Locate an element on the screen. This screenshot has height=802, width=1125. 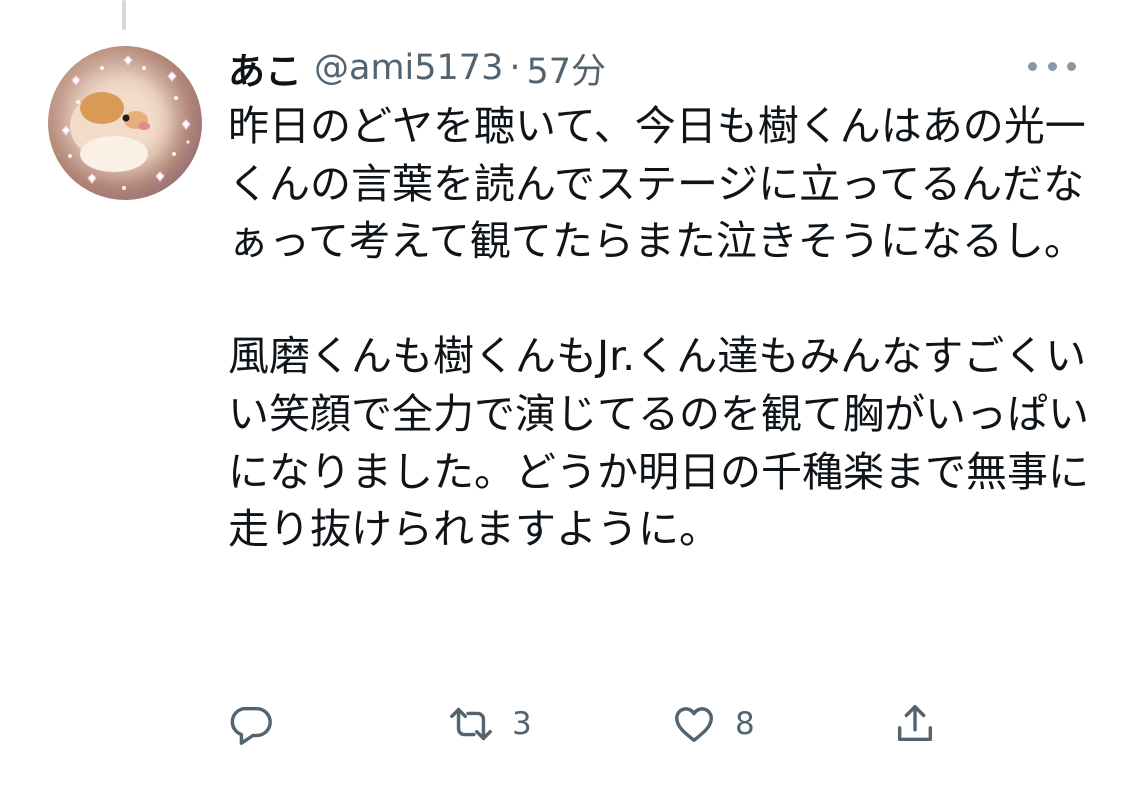
reply-button is located at coordinates (251, 724).